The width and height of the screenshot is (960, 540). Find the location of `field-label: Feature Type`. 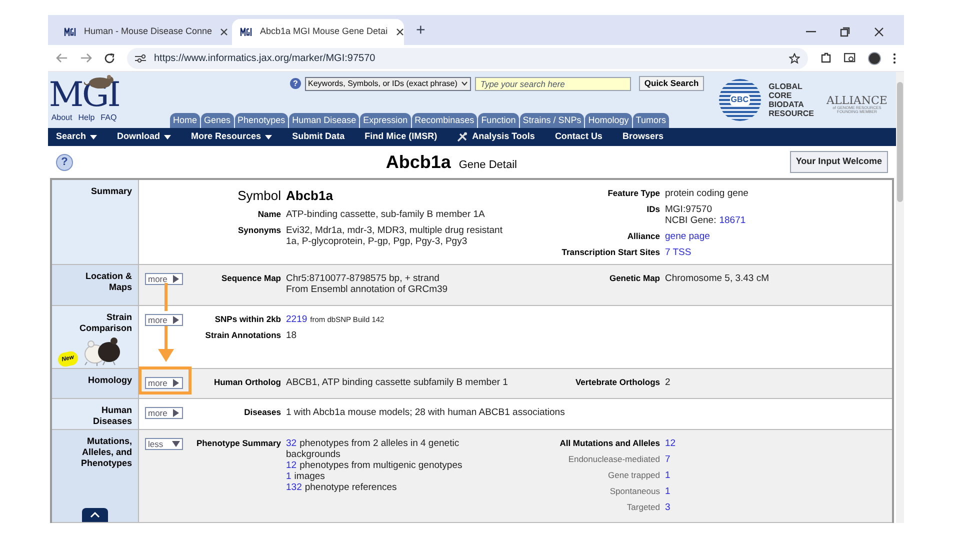

field-label: Feature Type is located at coordinates (633, 193).